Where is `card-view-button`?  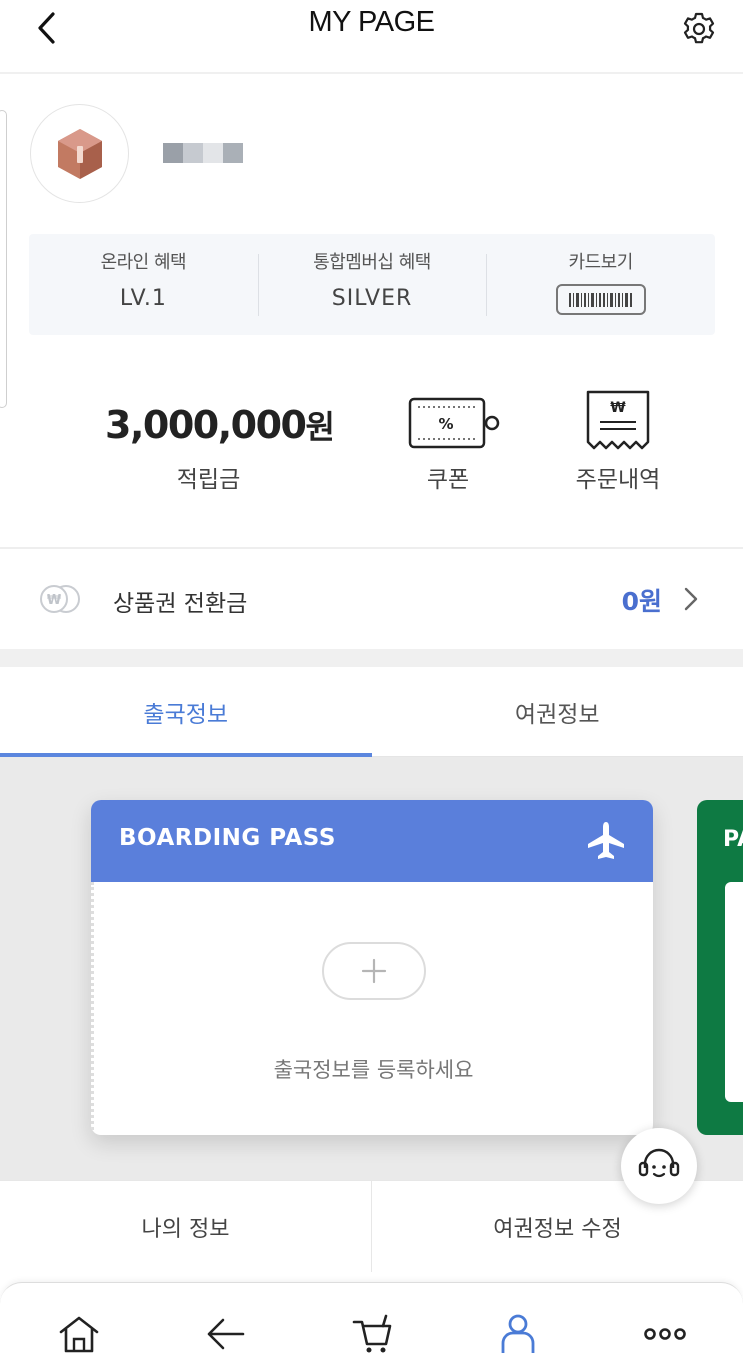
card-view-button is located at coordinates (600, 299).